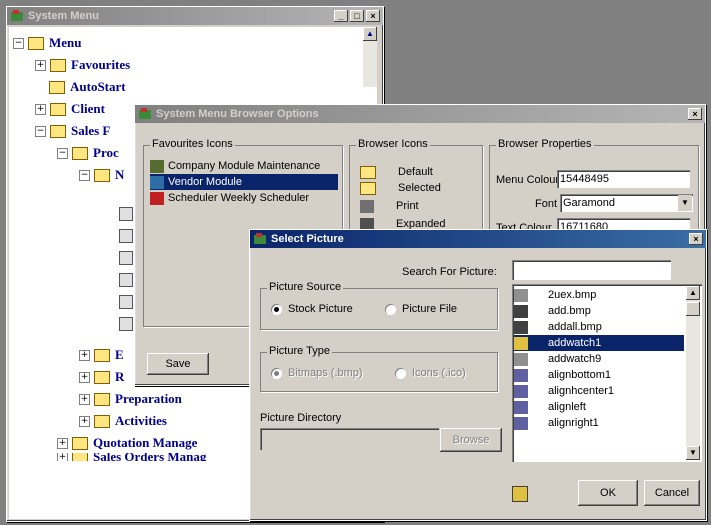 The width and height of the screenshot is (711, 525). What do you see at coordinates (693, 309) in the screenshot?
I see `scroll-thumb` at bounding box center [693, 309].